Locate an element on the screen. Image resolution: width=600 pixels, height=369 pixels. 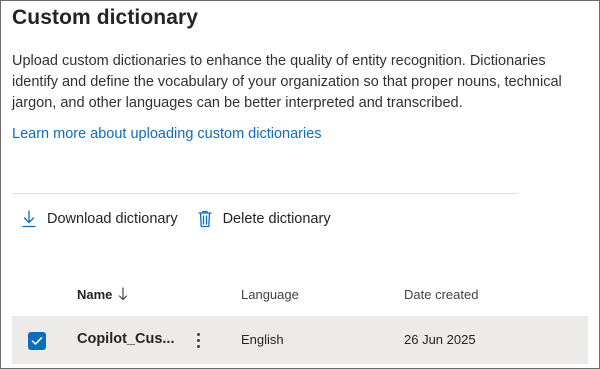
toolbar: Download dictionary Delete dictionary is located at coordinates (175, 219).